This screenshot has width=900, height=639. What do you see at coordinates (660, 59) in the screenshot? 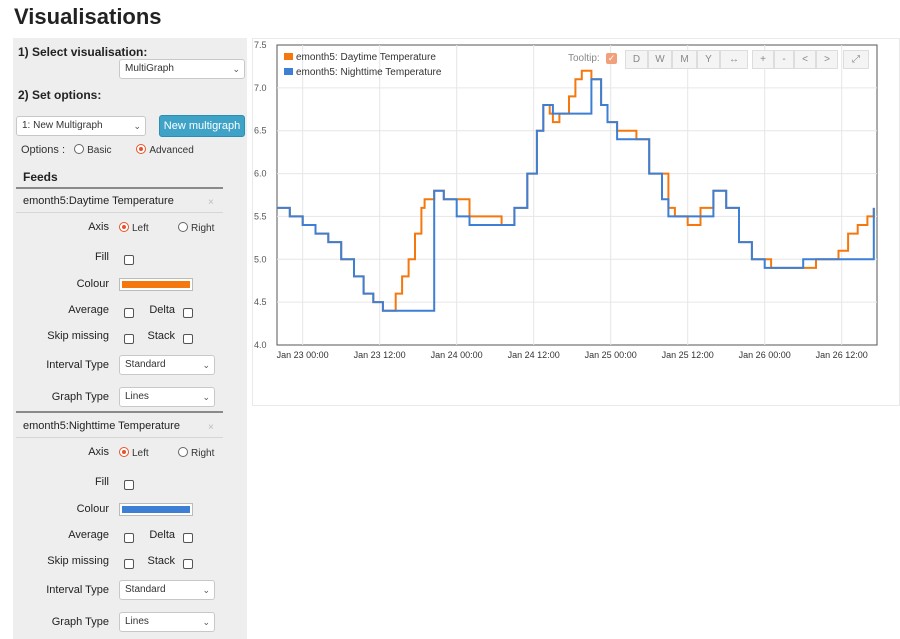
I see `week-button: W` at bounding box center [660, 59].